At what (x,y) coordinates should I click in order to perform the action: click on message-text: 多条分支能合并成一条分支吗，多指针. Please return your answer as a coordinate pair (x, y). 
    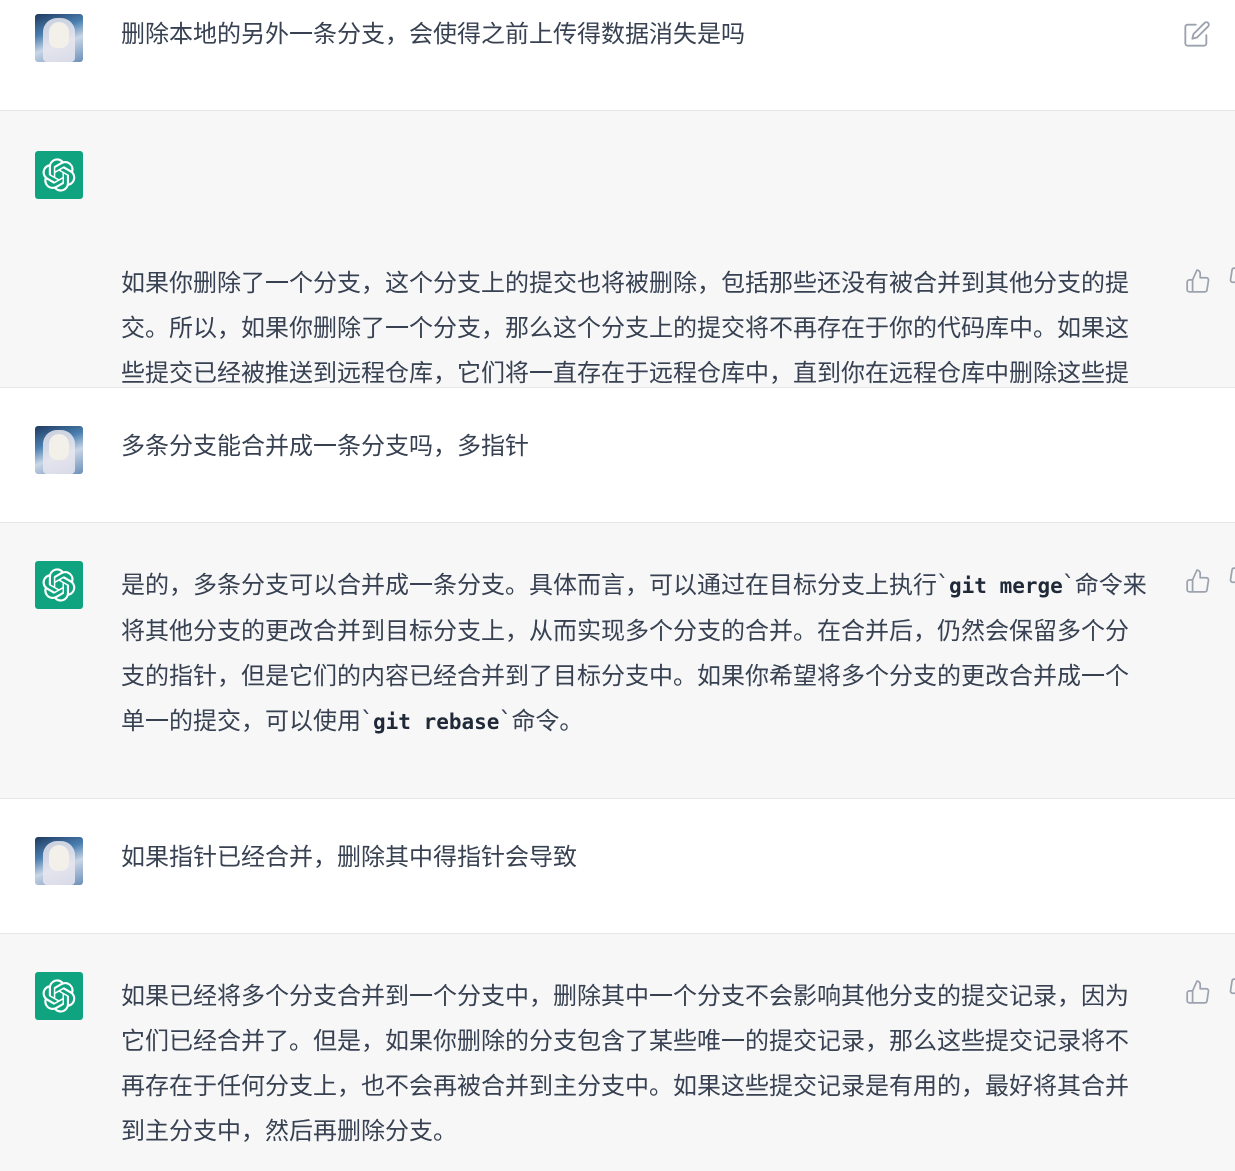
    Looking at the image, I should click on (325, 446).